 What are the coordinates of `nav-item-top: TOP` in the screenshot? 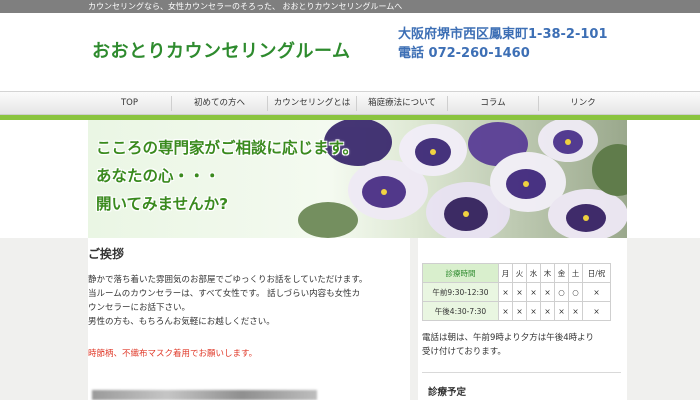 It's located at (129, 103).